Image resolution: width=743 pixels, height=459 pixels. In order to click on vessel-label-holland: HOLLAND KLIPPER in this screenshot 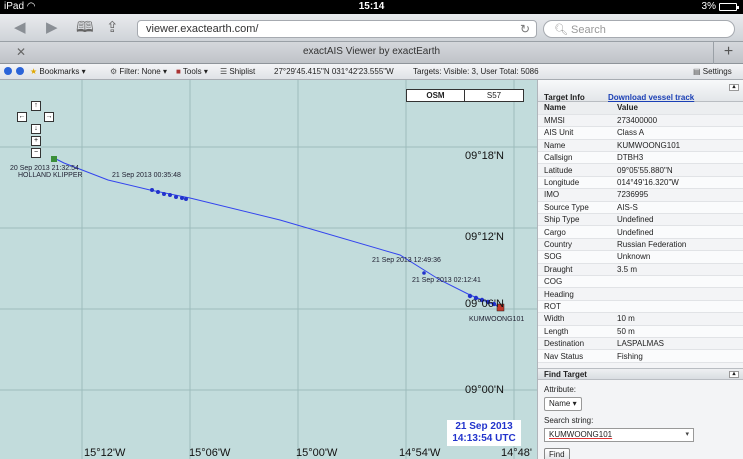, I will do `click(50, 175)`.